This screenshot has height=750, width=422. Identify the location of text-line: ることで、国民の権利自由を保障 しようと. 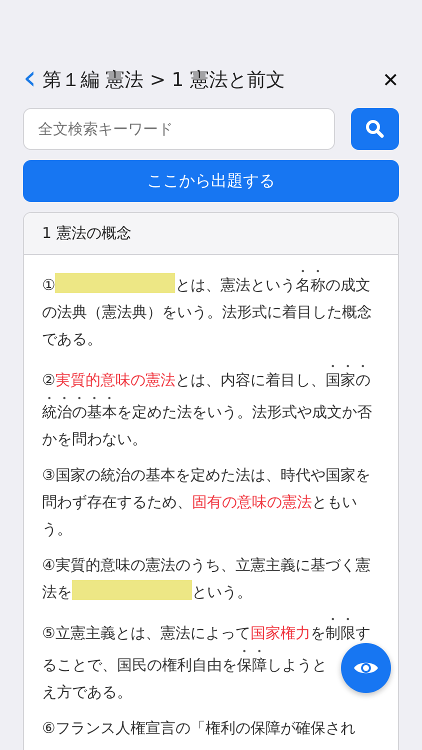
(184, 665).